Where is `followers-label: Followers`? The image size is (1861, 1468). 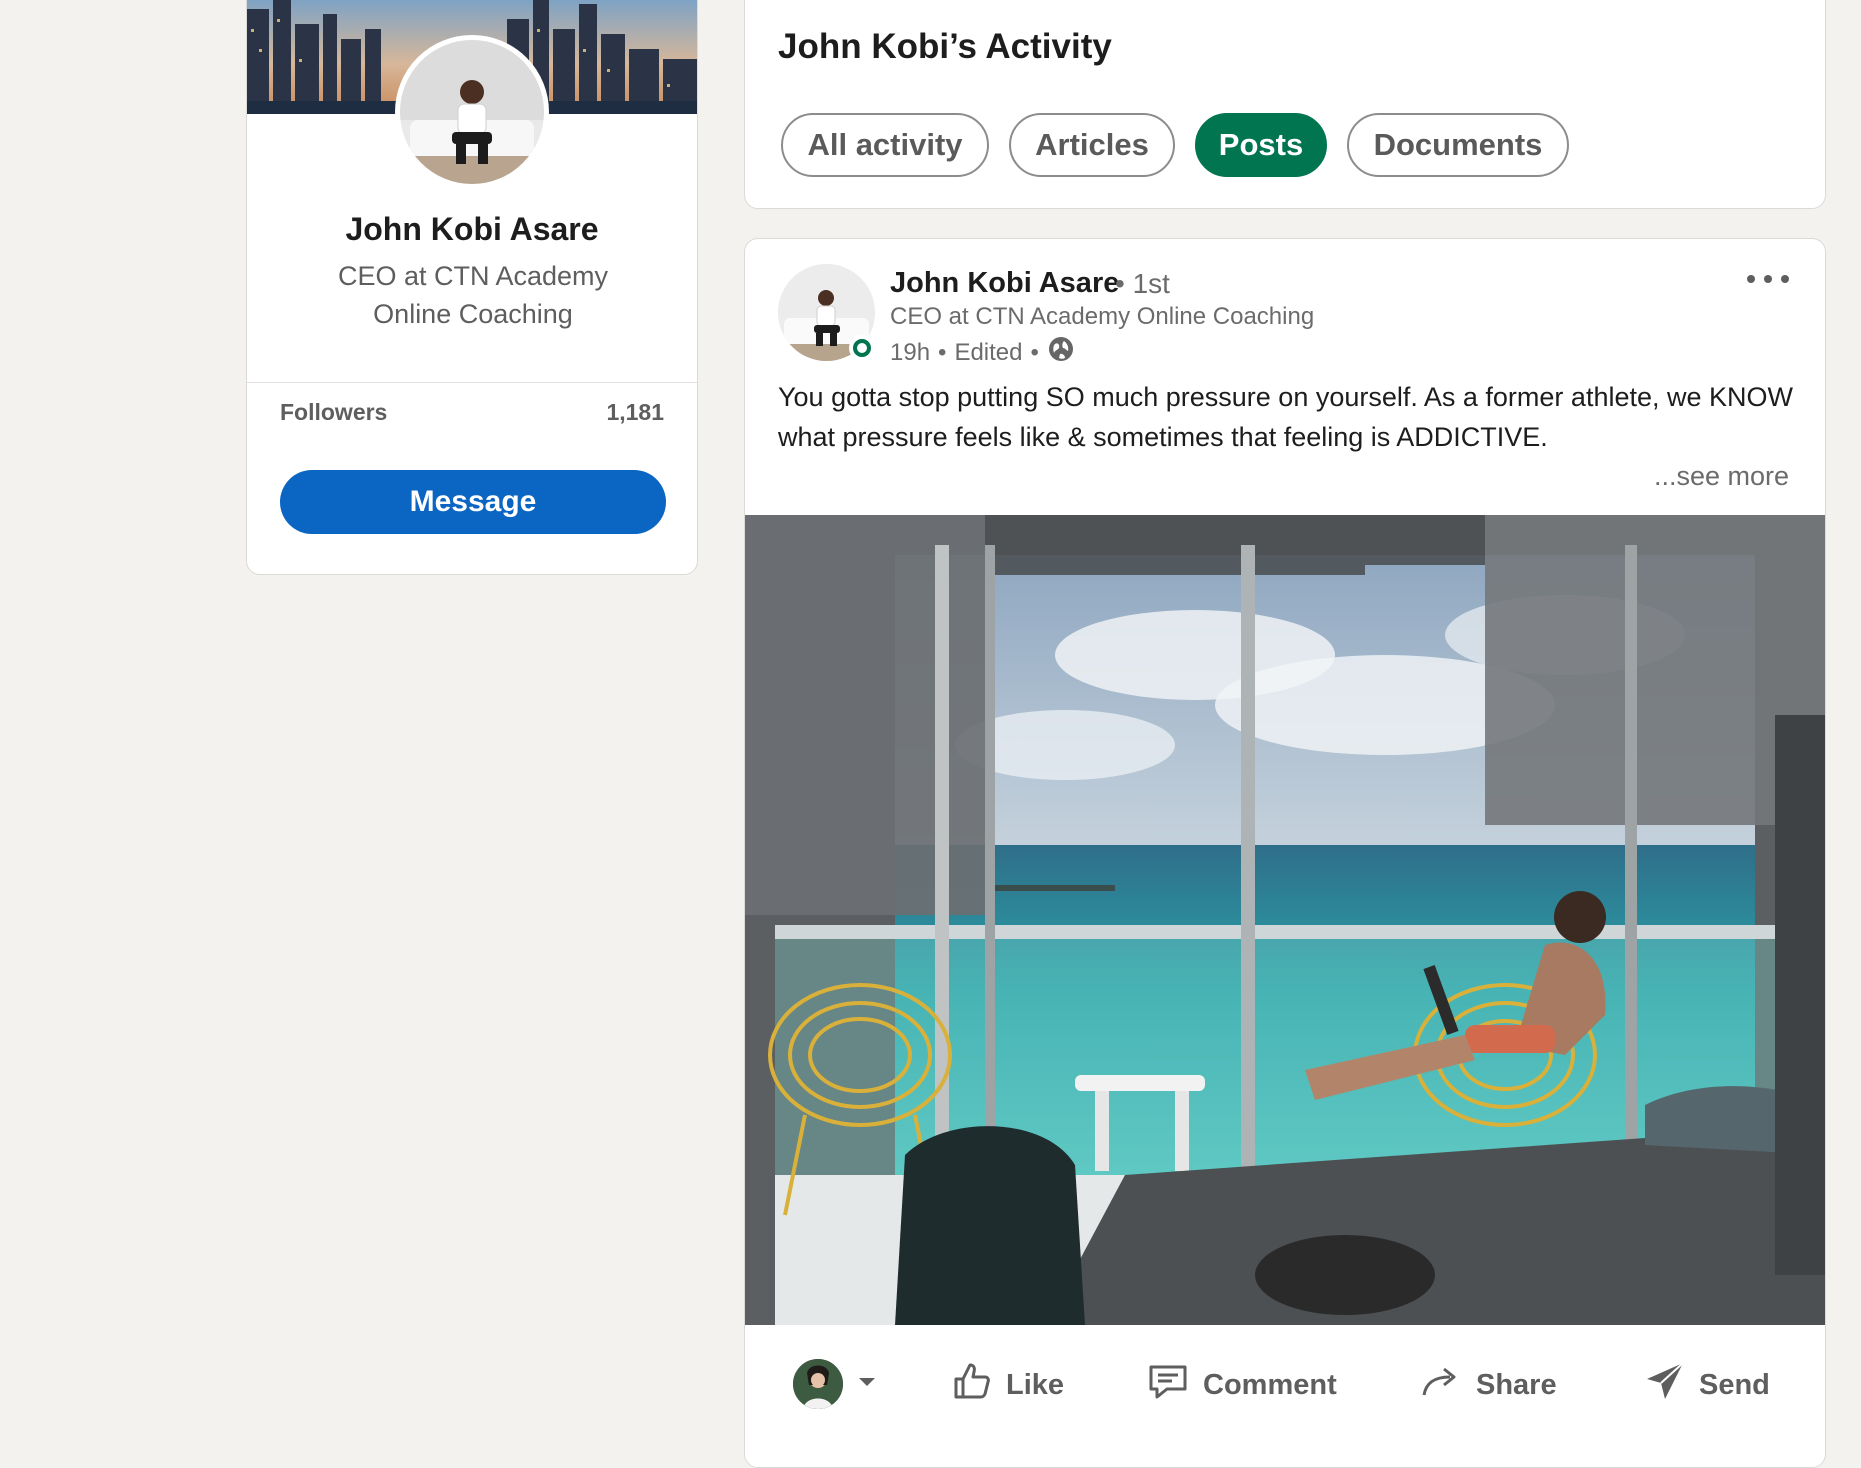
followers-label: Followers is located at coordinates (334, 412).